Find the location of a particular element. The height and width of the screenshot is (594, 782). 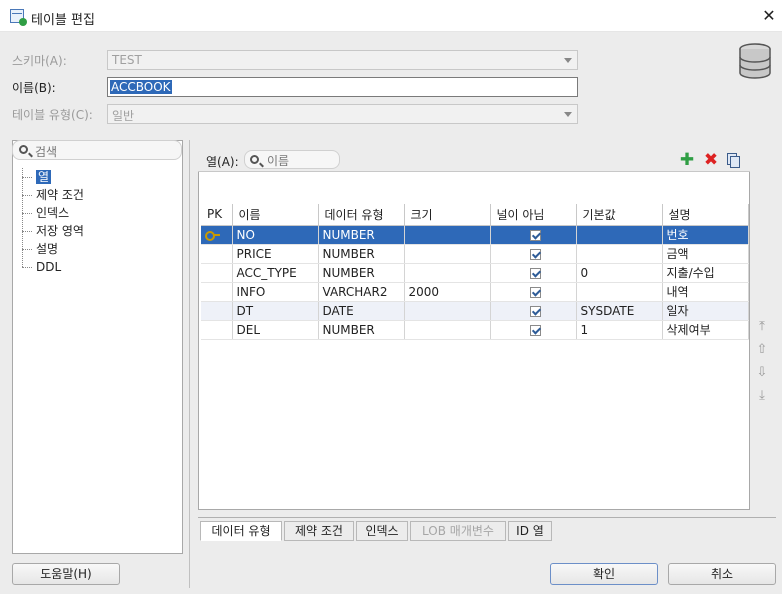

ok-button: 확인 is located at coordinates (604, 574).